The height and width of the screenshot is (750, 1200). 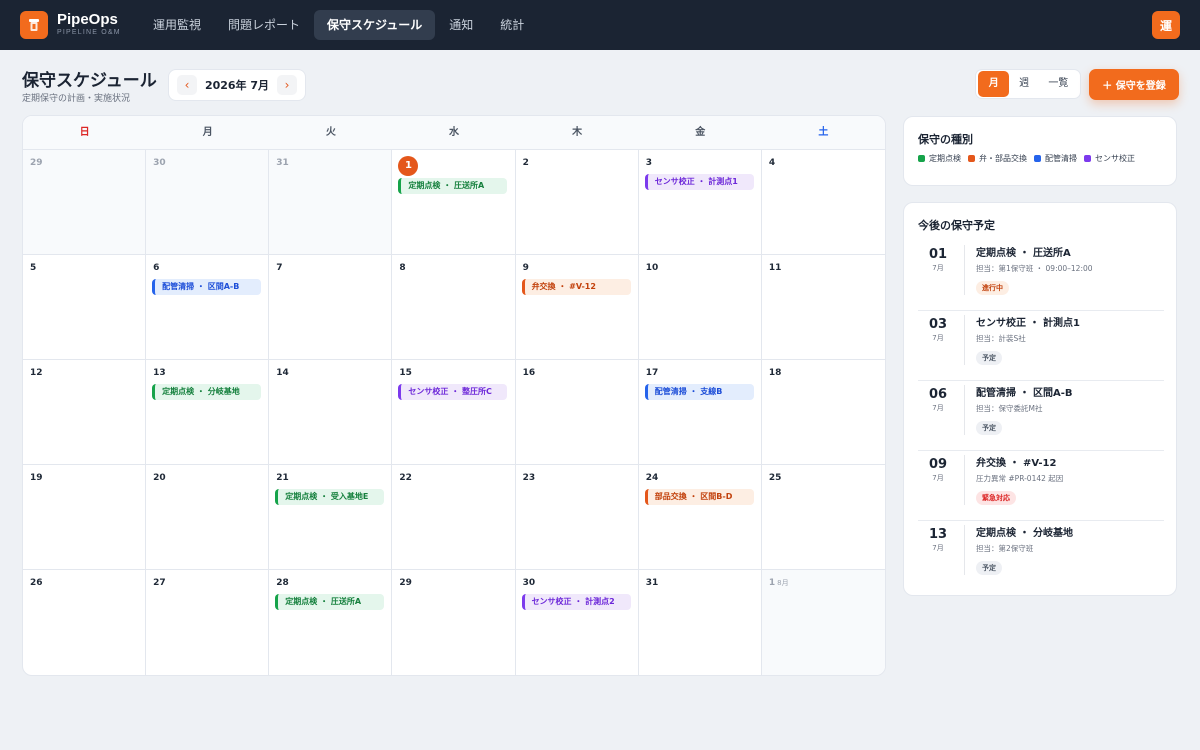 What do you see at coordinates (453, 478) in the screenshot?
I see `day-number: 22` at bounding box center [453, 478].